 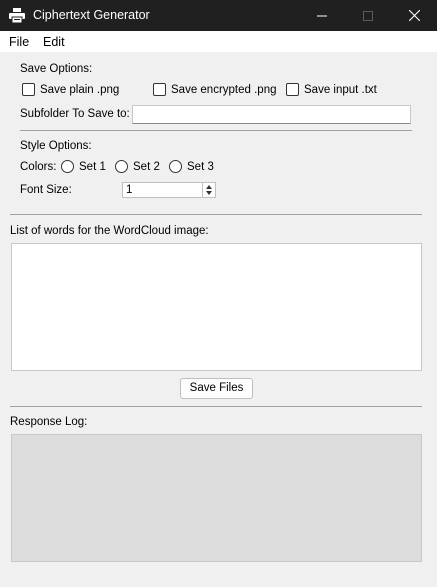 I want to click on title-bar: Ciphertext Generator, so click(x=218, y=15).